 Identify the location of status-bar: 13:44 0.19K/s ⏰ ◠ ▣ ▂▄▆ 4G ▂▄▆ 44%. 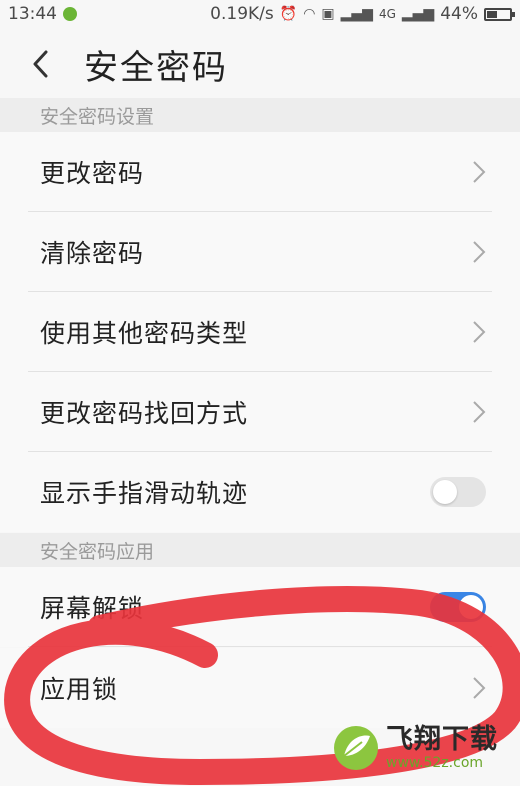
(260, 14).